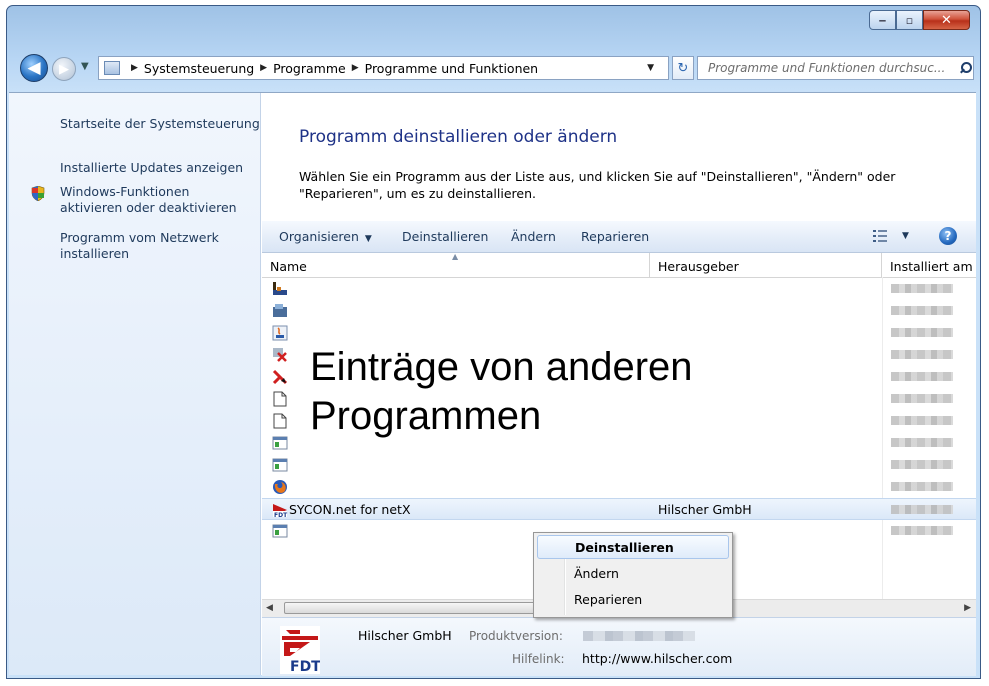 The width and height of the screenshot is (989, 686). What do you see at coordinates (501, 367) in the screenshot?
I see `annotation-line-1: Einträge von anderen` at bounding box center [501, 367].